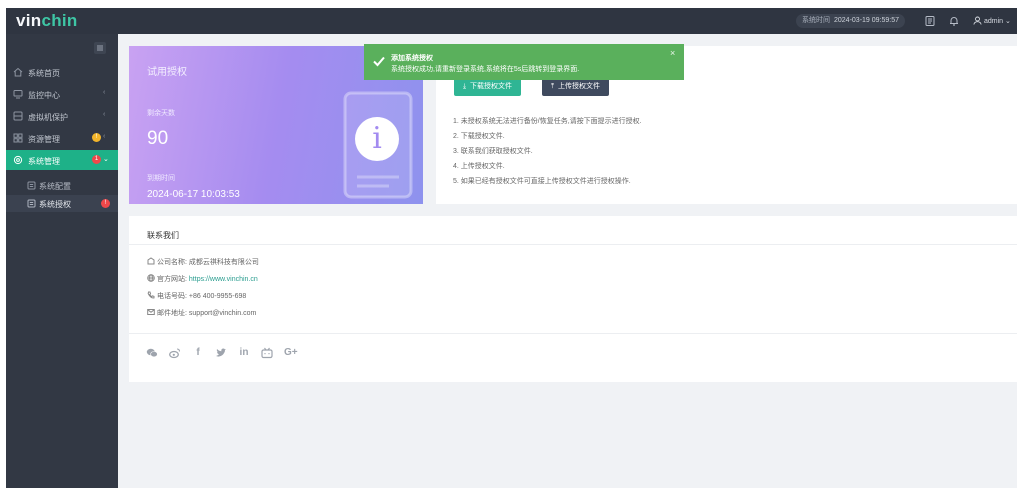 Image resolution: width=1017 pixels, height=488 pixels. I want to click on top-bar: vinchin 系统时间 2024-03-19 09:59:57 admin ⌄, so click(511, 21).